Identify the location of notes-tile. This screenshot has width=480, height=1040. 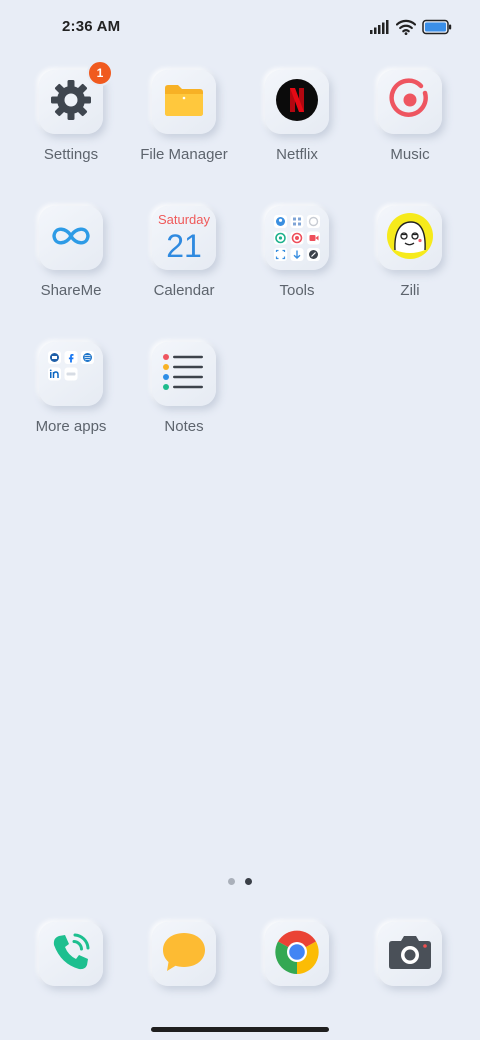
(184, 374).